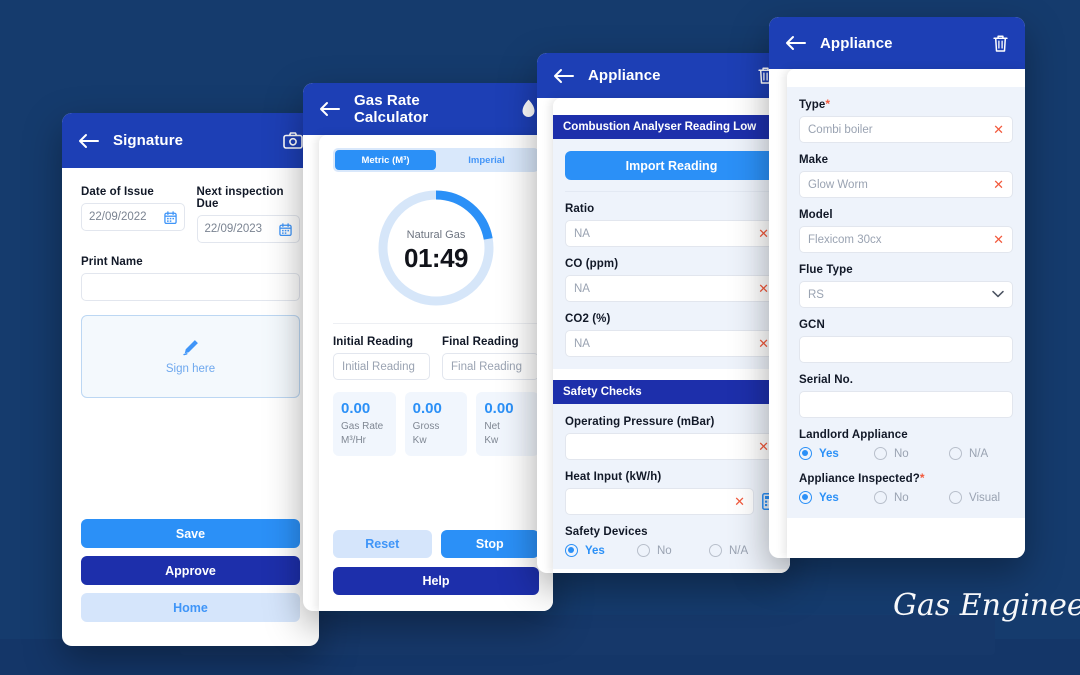 Image resolution: width=1080 pixels, height=675 pixels. What do you see at coordinates (836, 497) in the screenshot?
I see `inspected-option-yes: Yes` at bounding box center [836, 497].